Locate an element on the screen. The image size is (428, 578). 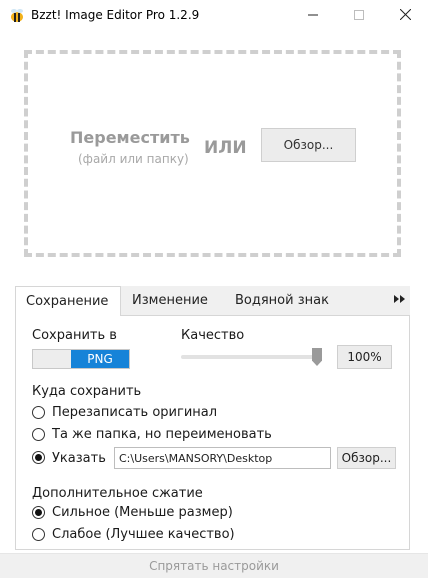
radio-same-folder-rename is located at coordinates (38, 434).